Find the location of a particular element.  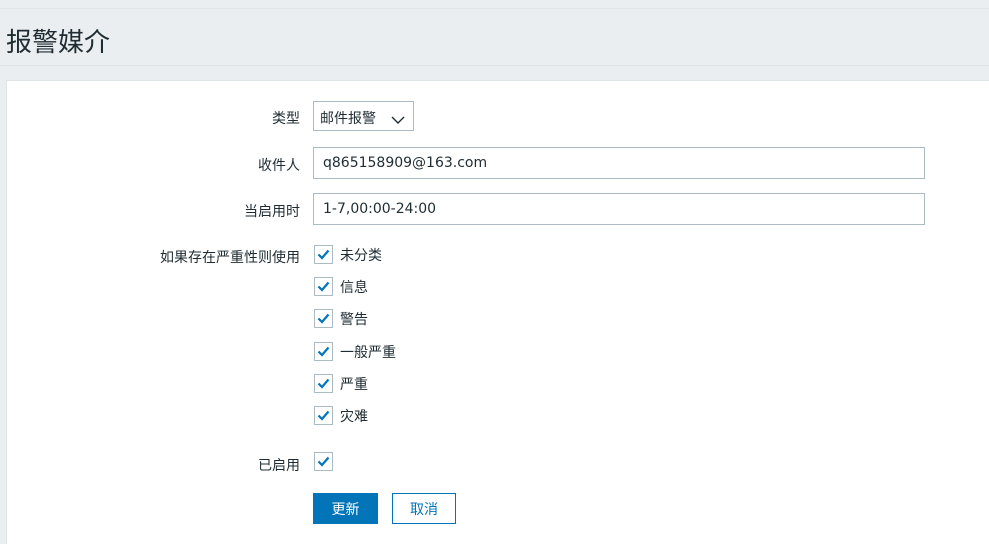

top-strip is located at coordinates (494, 4).